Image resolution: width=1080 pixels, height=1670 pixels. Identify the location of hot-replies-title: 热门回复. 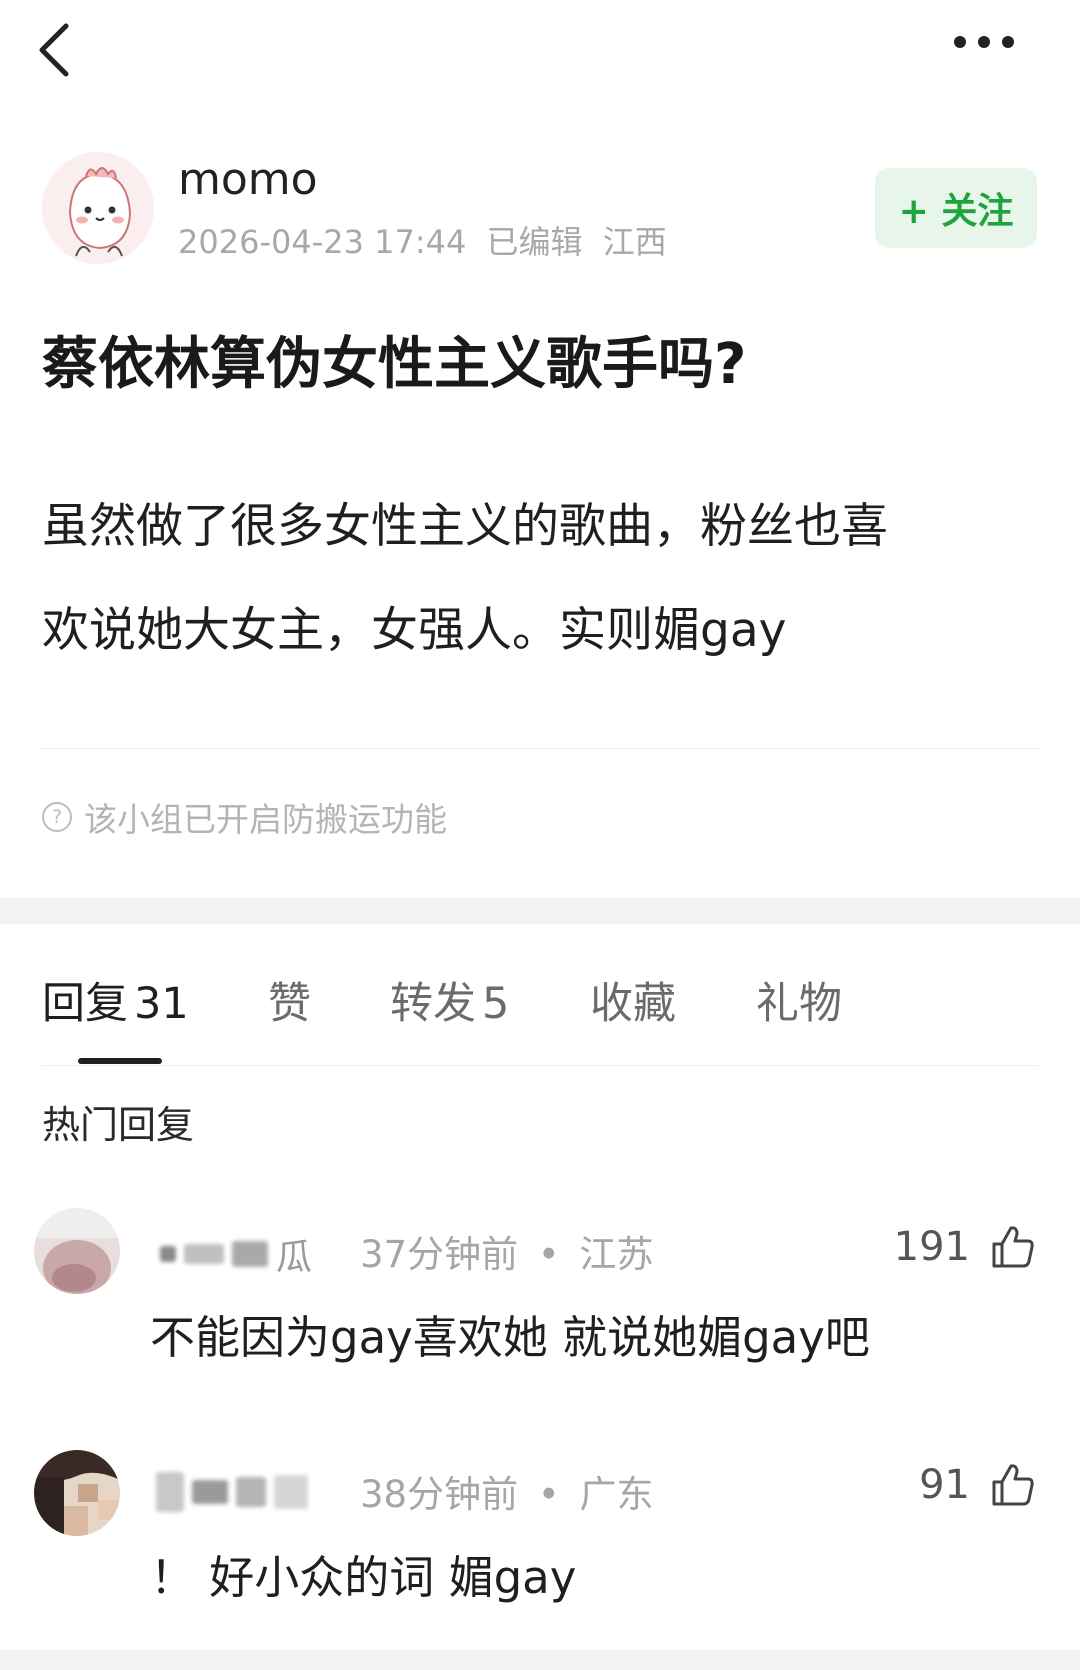
(118, 1125).